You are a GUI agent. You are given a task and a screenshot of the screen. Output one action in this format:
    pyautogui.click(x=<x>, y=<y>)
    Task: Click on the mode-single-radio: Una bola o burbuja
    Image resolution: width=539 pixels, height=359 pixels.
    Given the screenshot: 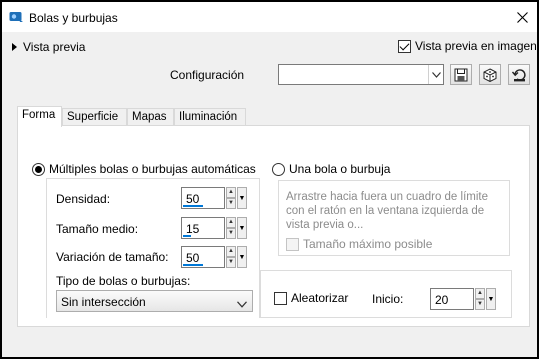 What is the action you would take?
    pyautogui.click(x=331, y=169)
    